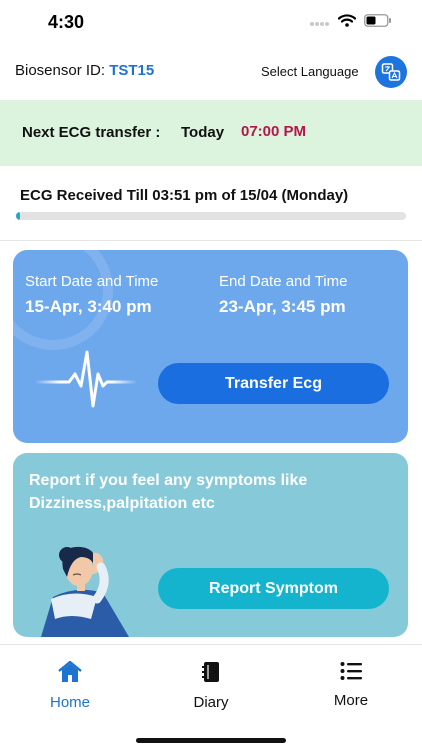  I want to click on status-icons, so click(351, 23).